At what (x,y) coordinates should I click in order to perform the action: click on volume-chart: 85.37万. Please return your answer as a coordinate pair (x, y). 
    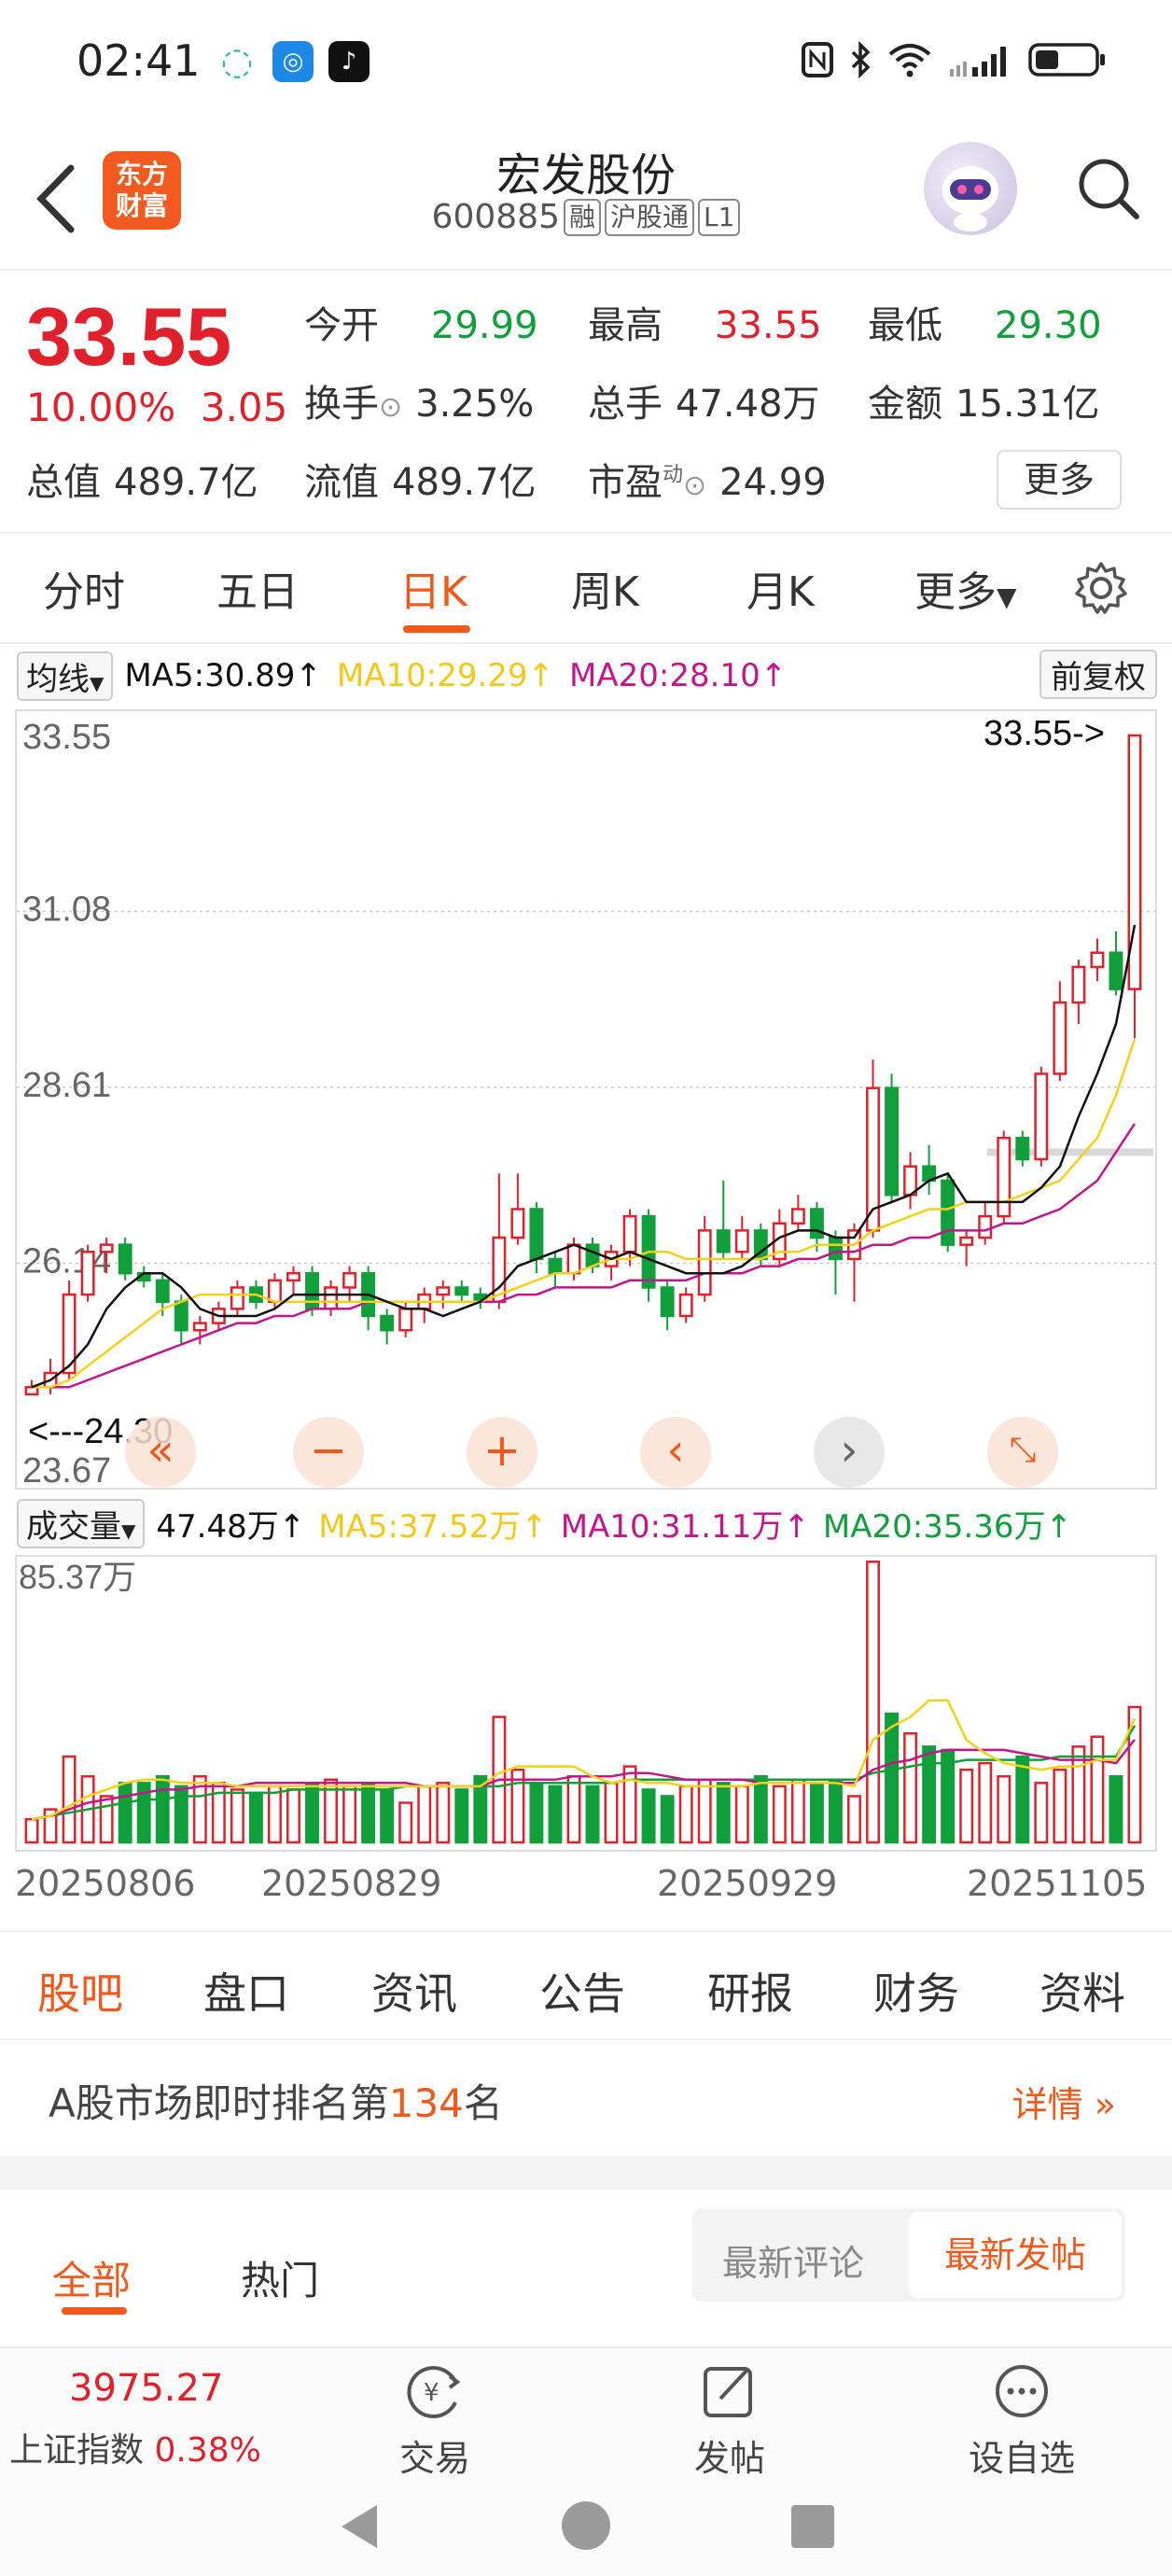
    Looking at the image, I should click on (586, 1703).